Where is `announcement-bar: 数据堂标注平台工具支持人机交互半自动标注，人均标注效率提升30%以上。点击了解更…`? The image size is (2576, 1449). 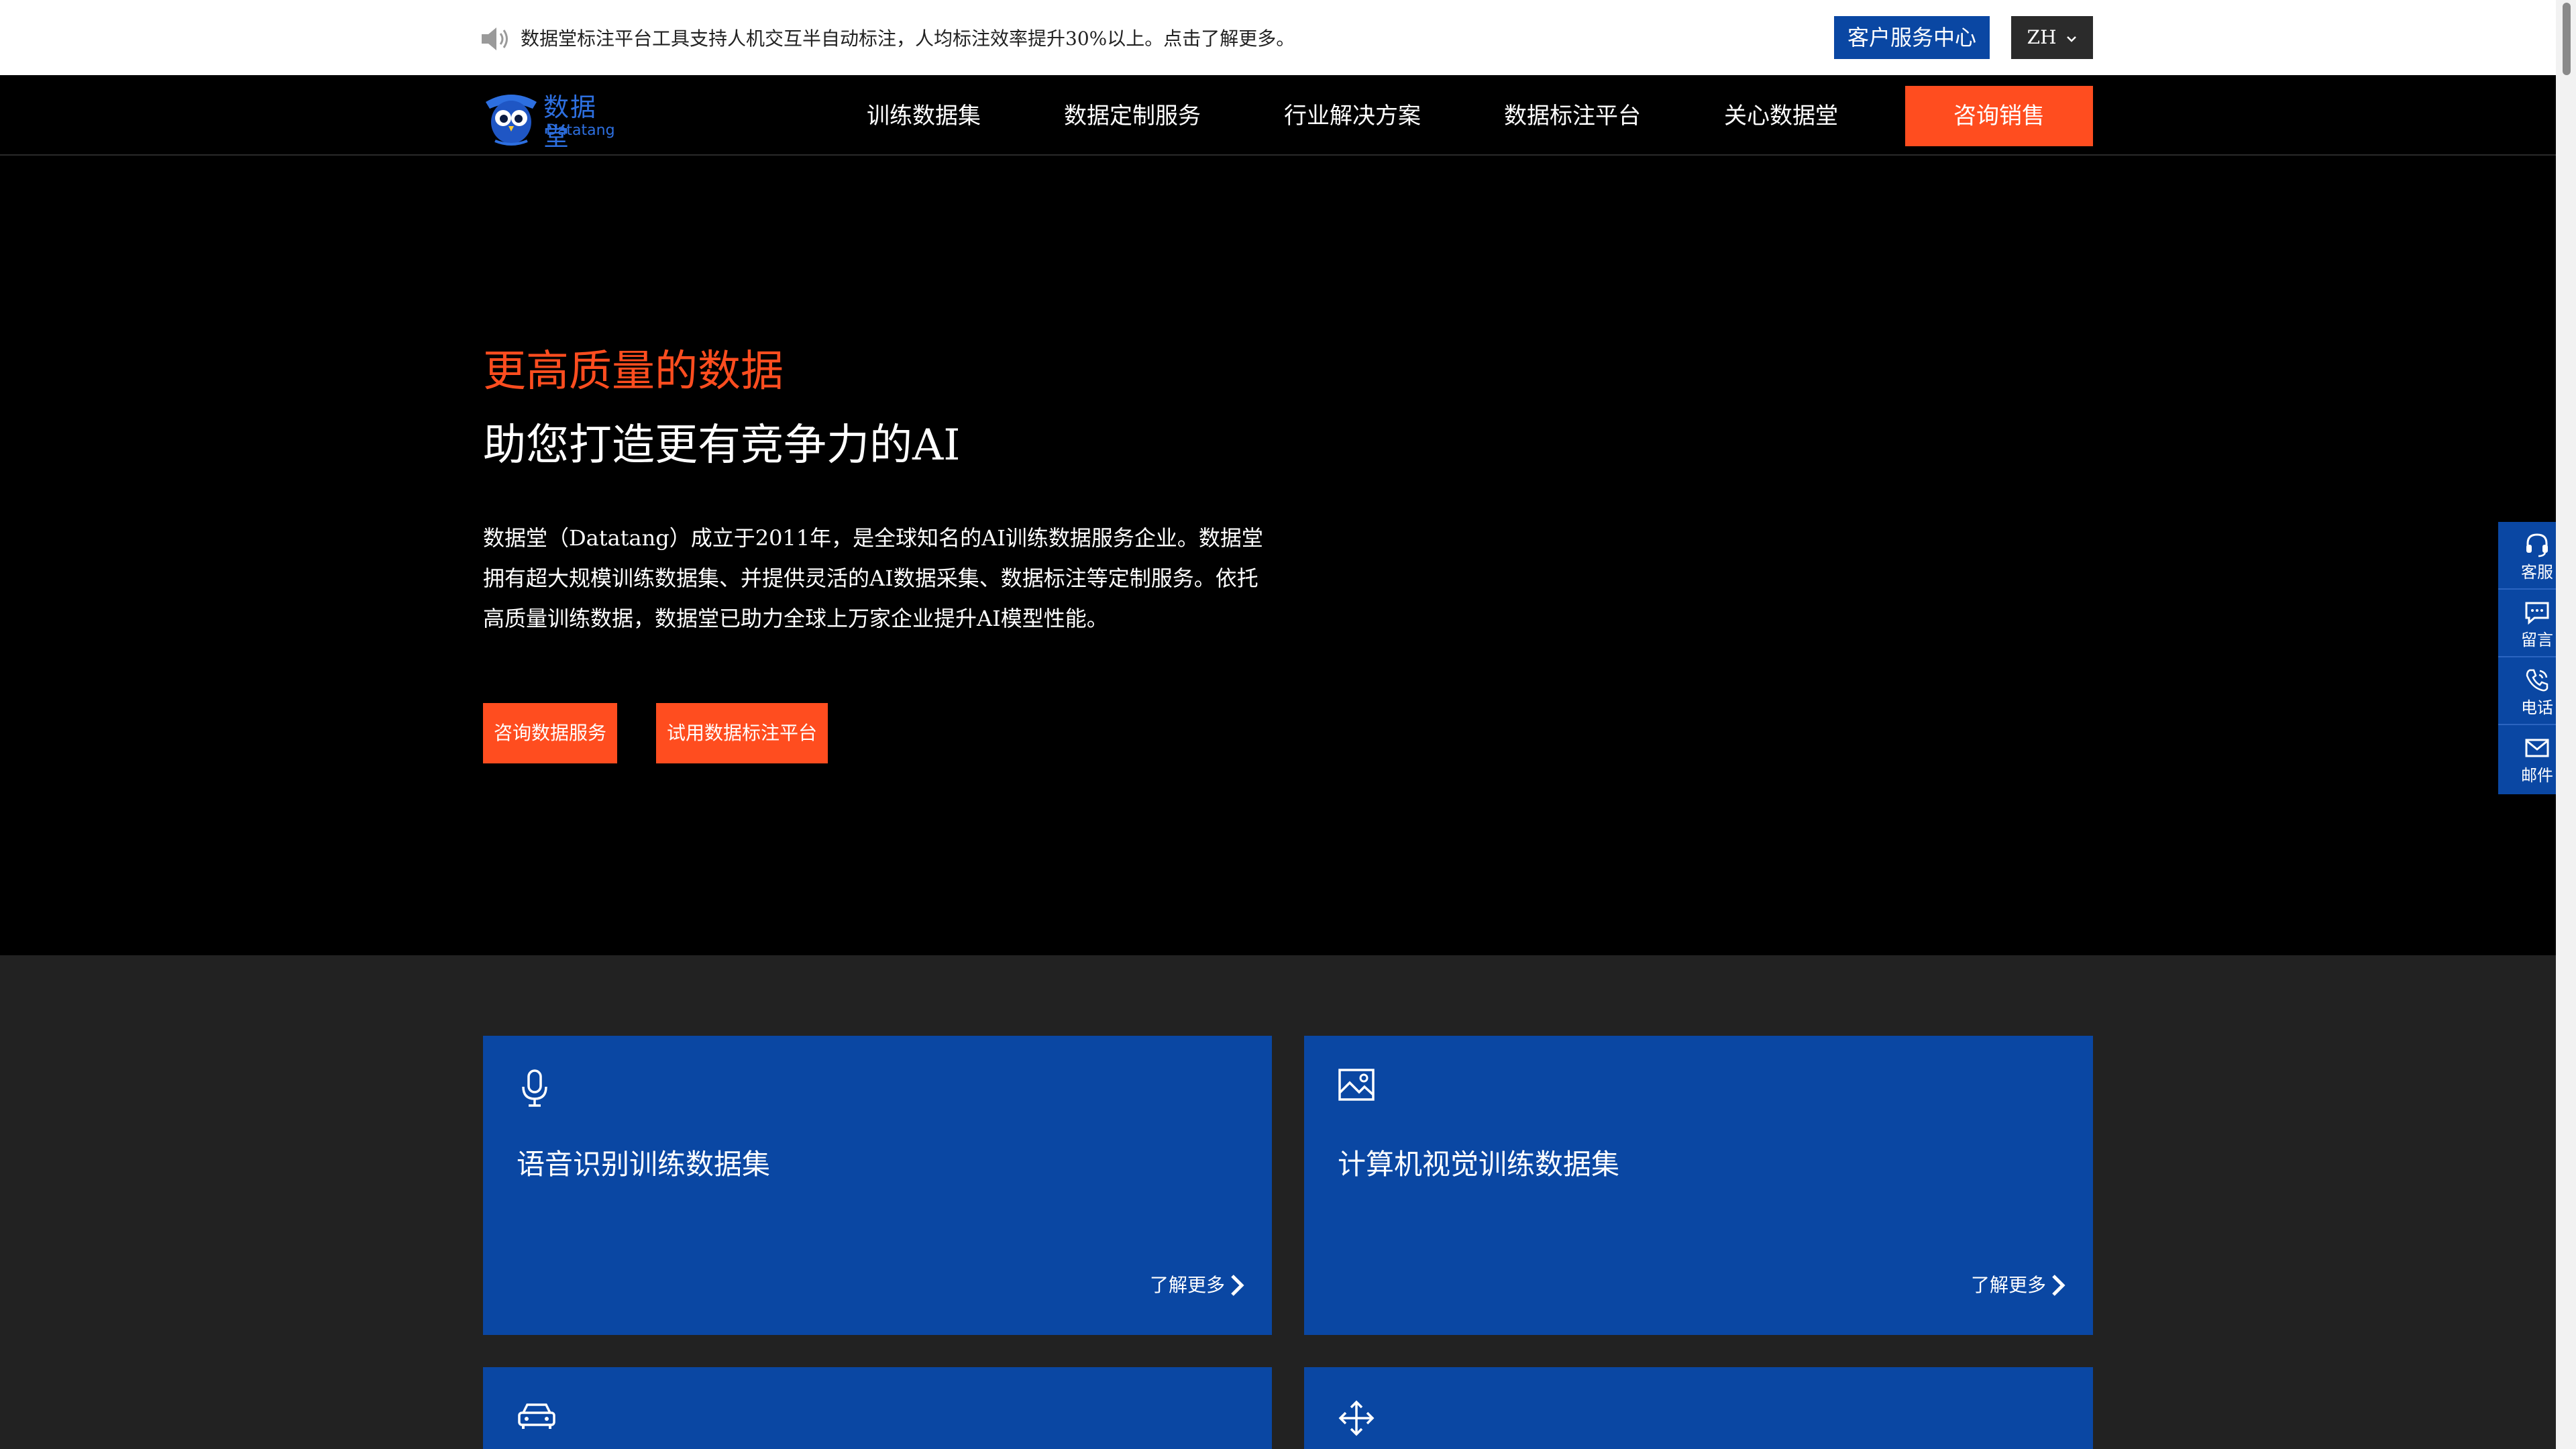 announcement-bar: 数据堂标注平台工具支持人机交互半自动标注，人均标注效率提升30%以上。点击了解更… is located at coordinates (1288, 37).